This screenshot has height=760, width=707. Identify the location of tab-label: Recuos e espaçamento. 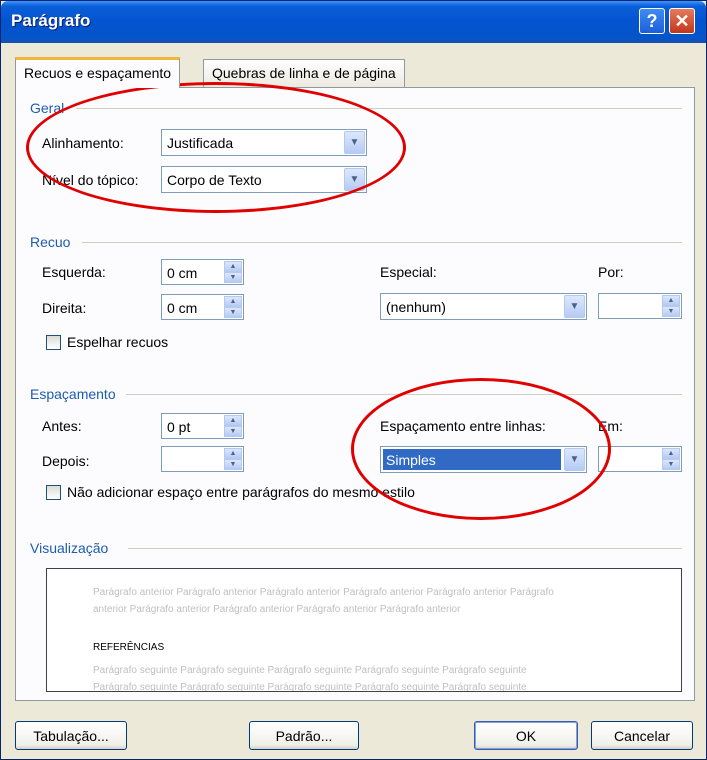
(98, 73).